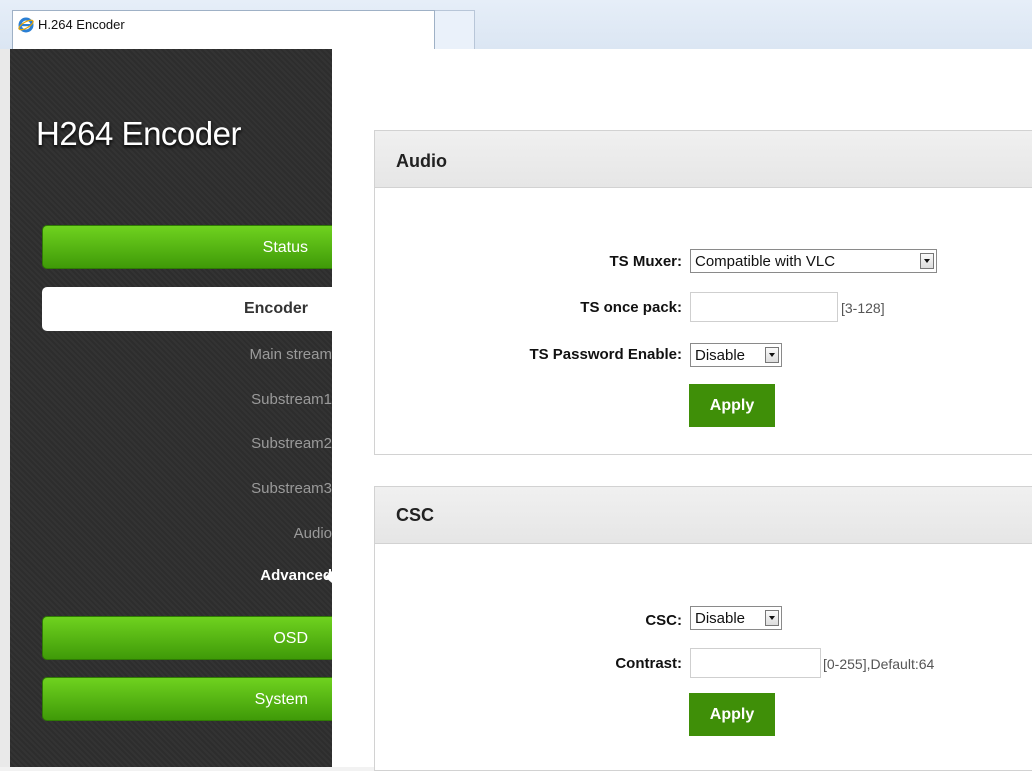  Describe the element at coordinates (328, 577) in the screenshot. I see `selected-arrow-icon` at that location.